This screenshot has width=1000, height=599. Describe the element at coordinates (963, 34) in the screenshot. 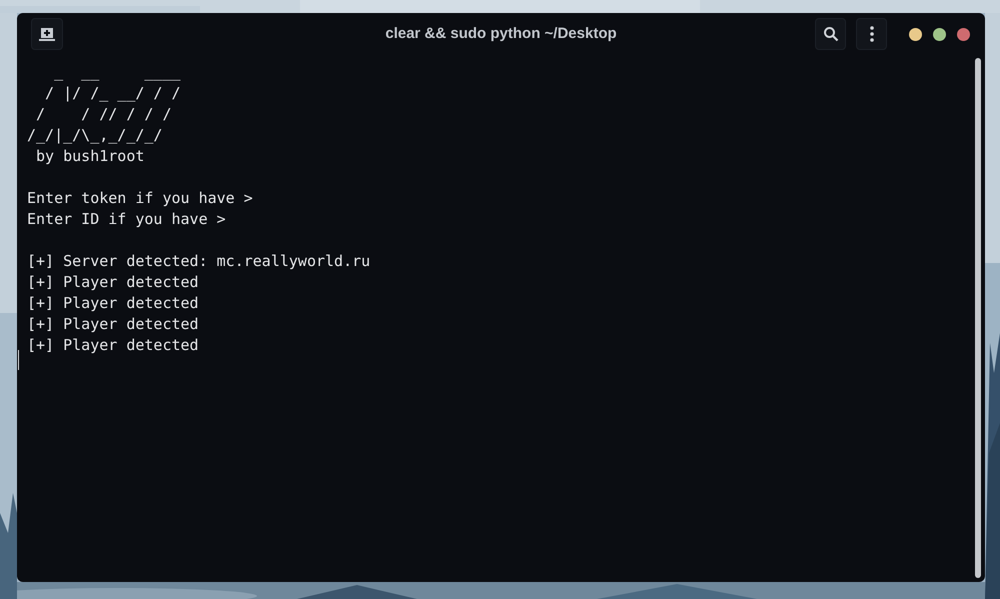

I see `close-button` at that location.